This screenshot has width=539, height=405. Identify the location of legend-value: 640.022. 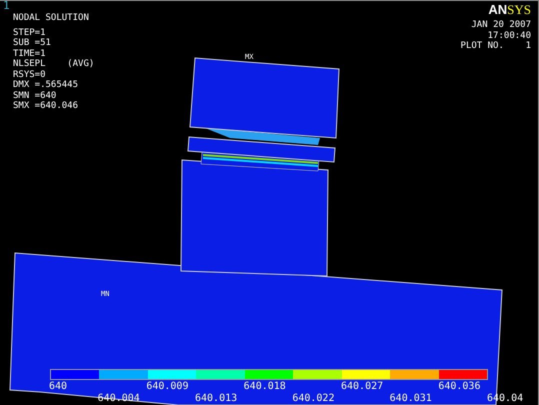
(313, 398).